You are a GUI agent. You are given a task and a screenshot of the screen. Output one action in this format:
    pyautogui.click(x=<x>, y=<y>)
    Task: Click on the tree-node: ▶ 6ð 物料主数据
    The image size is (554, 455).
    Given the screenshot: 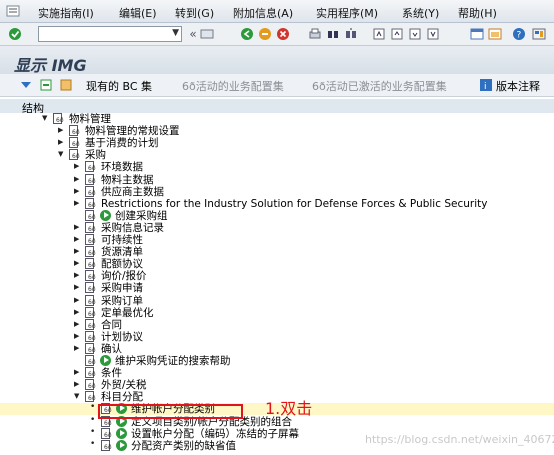 What is the action you would take?
    pyautogui.click(x=277, y=179)
    